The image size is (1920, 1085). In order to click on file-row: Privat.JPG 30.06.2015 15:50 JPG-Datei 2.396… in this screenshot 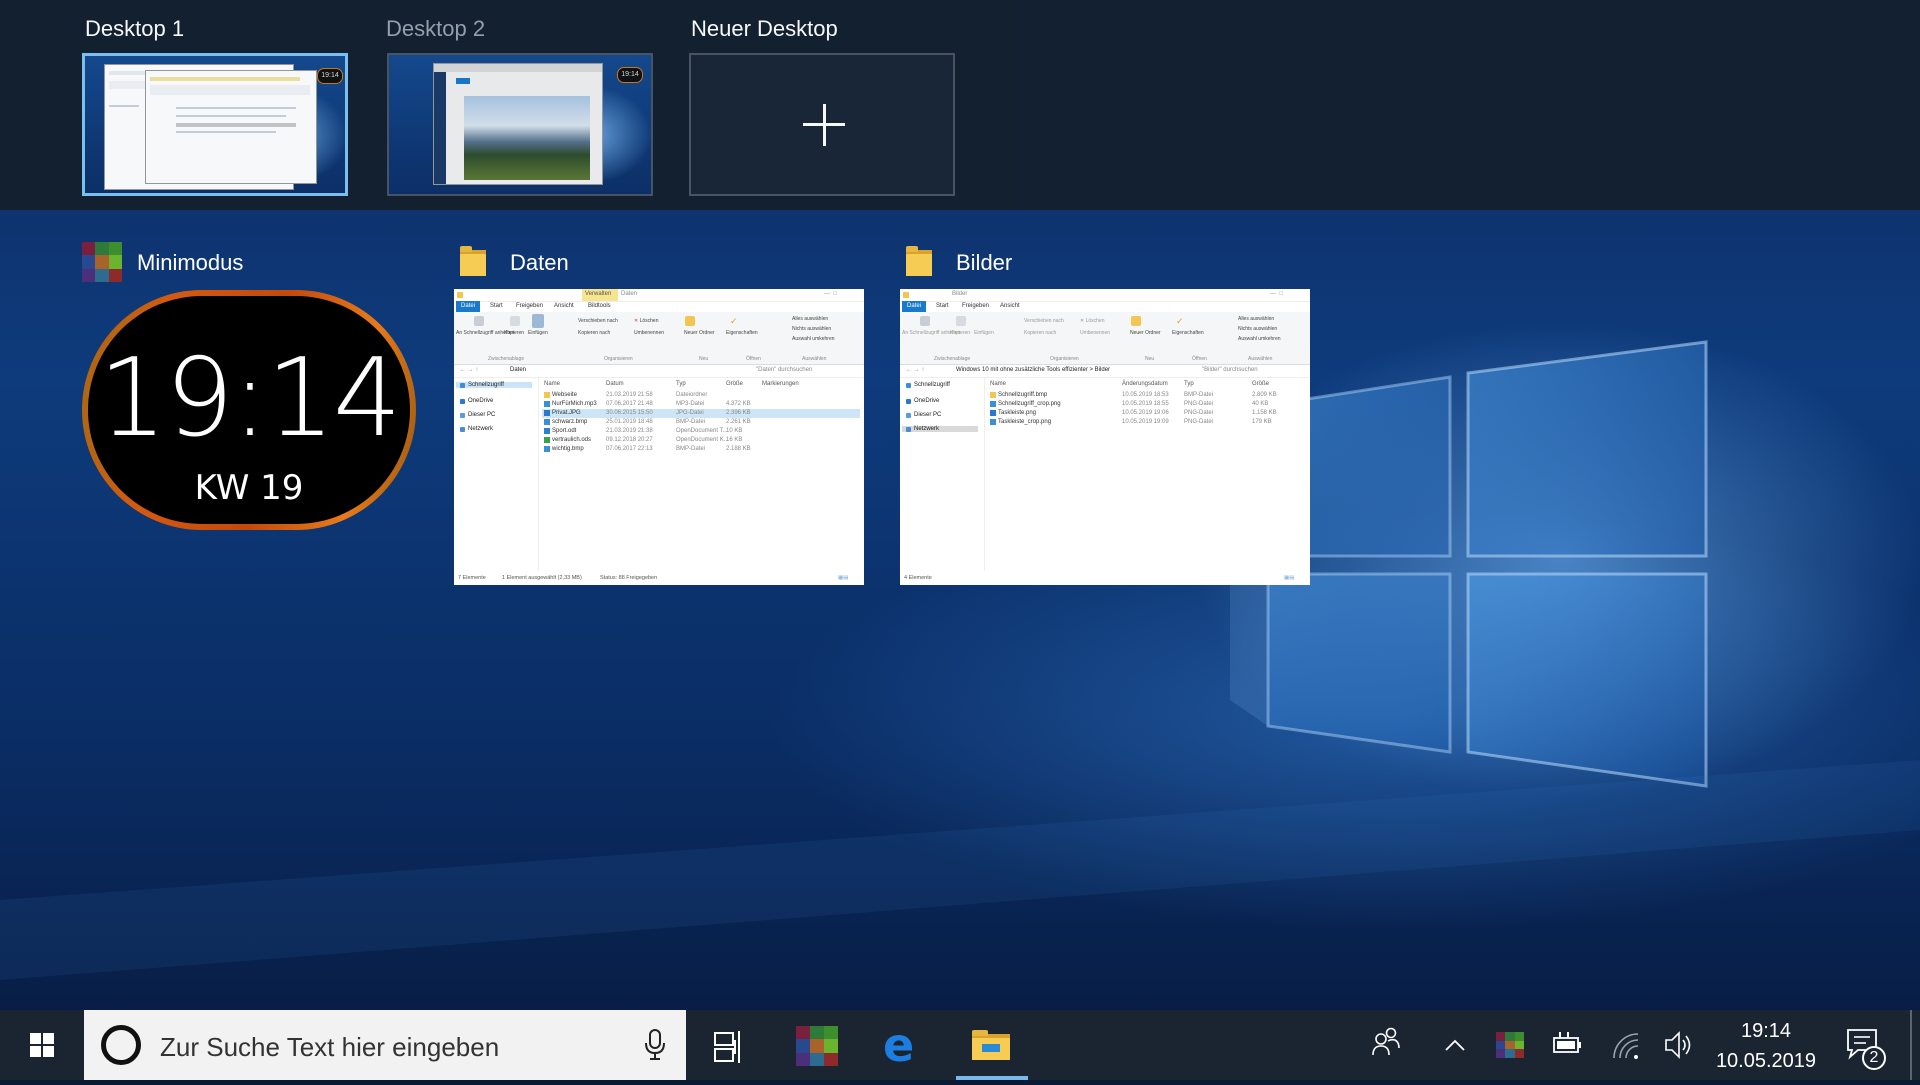, I will do `click(701, 413)`.